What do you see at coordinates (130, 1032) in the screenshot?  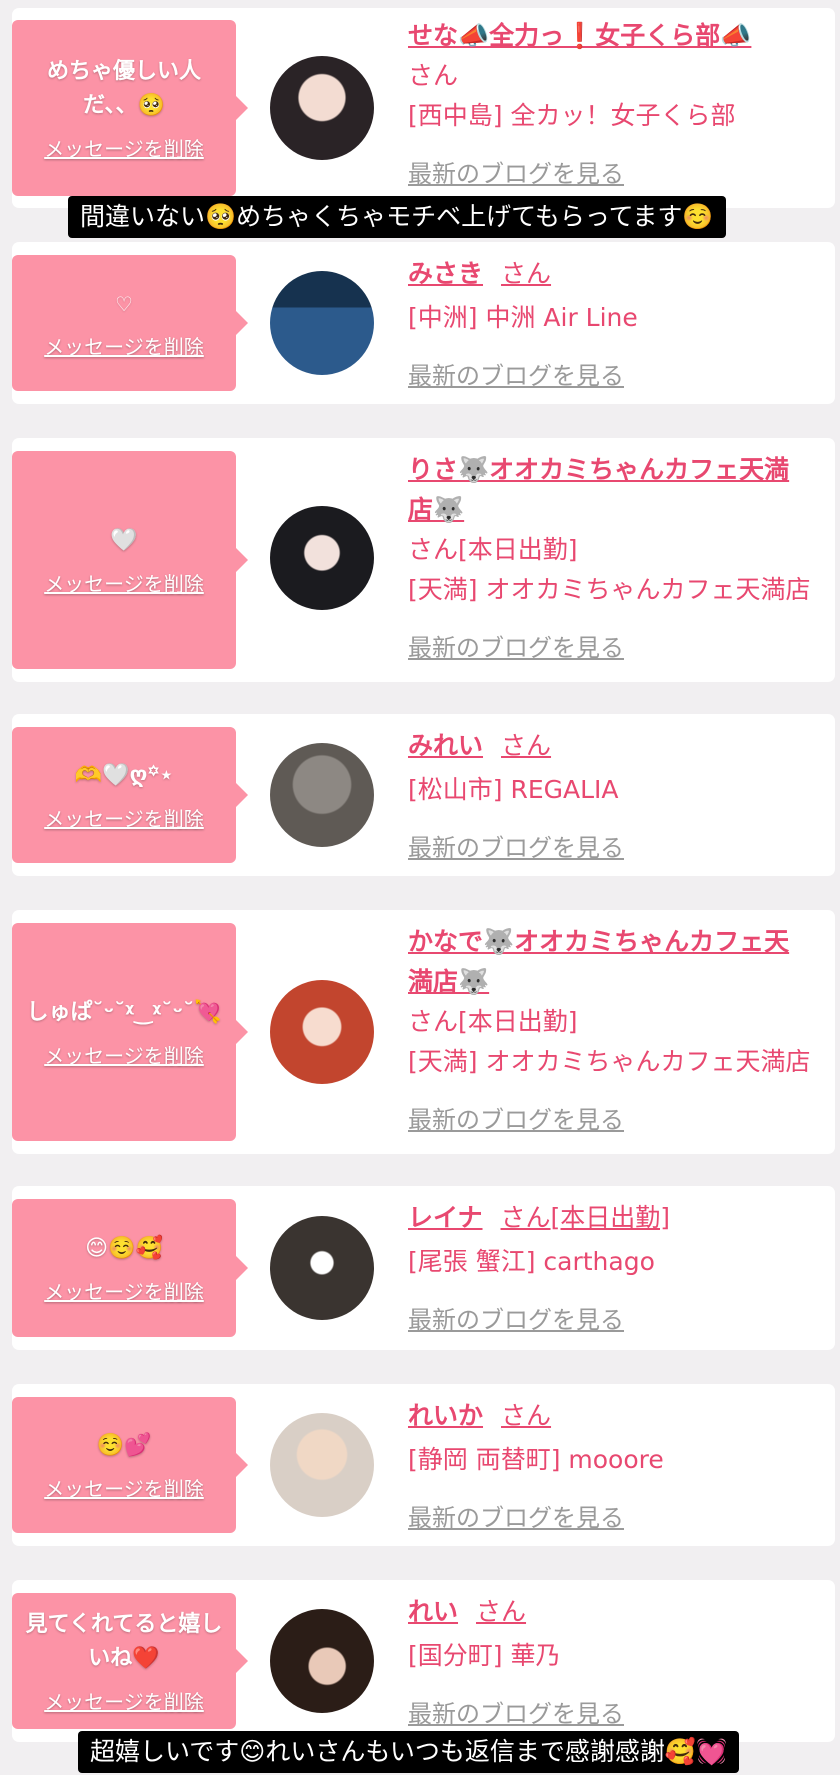 I see `message-bubble: しゅぱ˘ᵕ˘ᵡ‿ᵡ˘ᵕ˘💘 メッセージを削除` at bounding box center [130, 1032].